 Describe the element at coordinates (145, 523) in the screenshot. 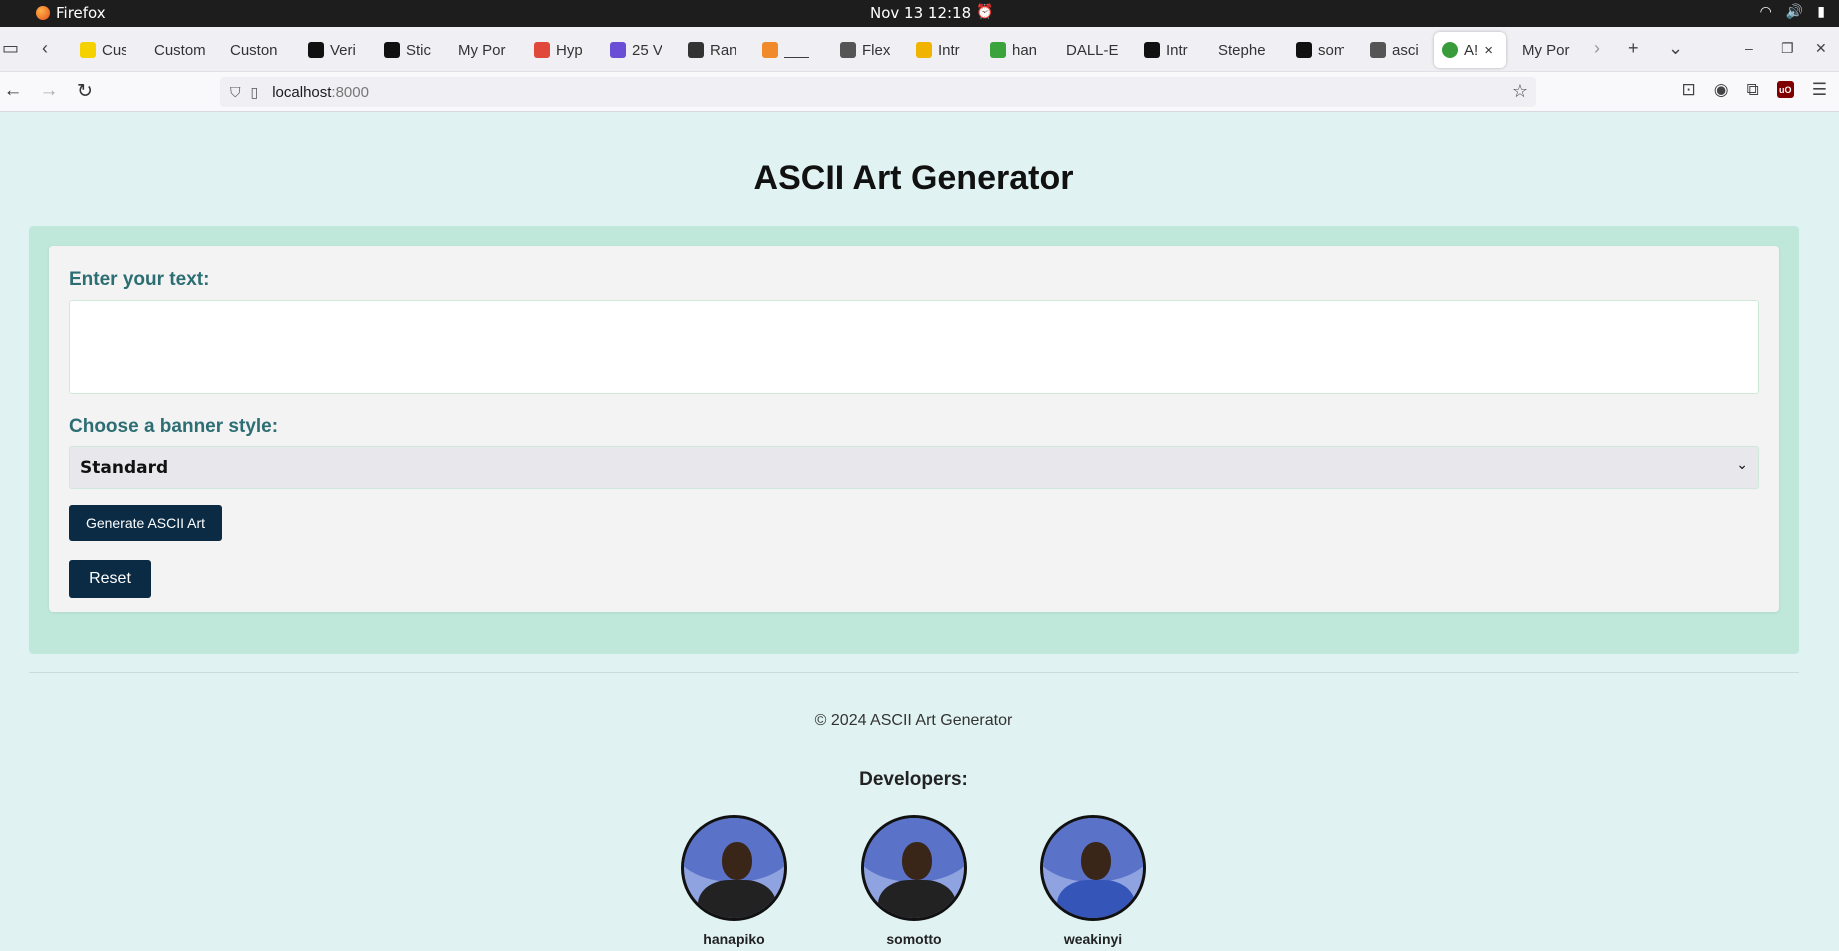

I see `generate-button: Generate ASCII Art` at that location.